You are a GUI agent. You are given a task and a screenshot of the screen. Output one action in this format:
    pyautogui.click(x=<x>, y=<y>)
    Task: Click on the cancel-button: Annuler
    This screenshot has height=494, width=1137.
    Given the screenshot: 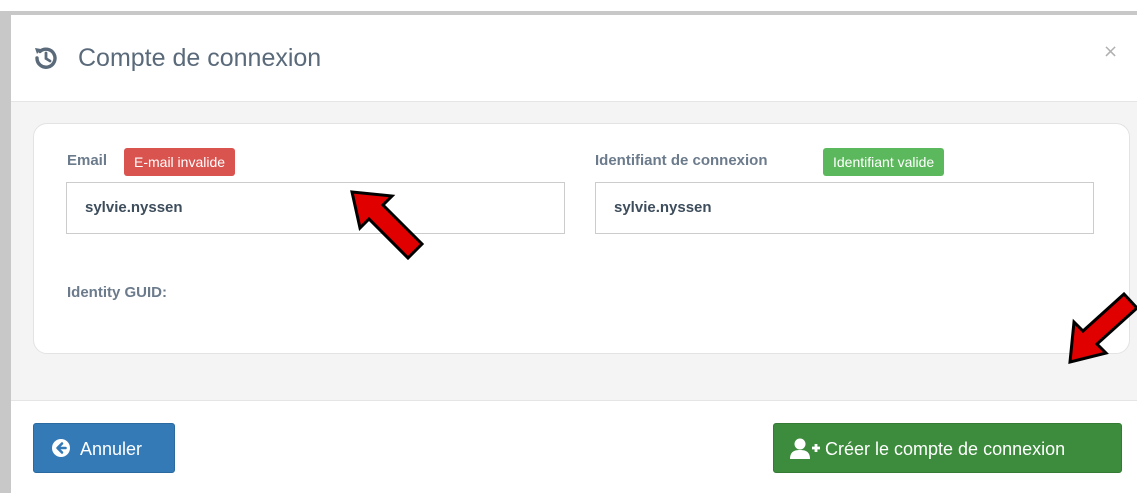 What is the action you would take?
    pyautogui.click(x=104, y=448)
    